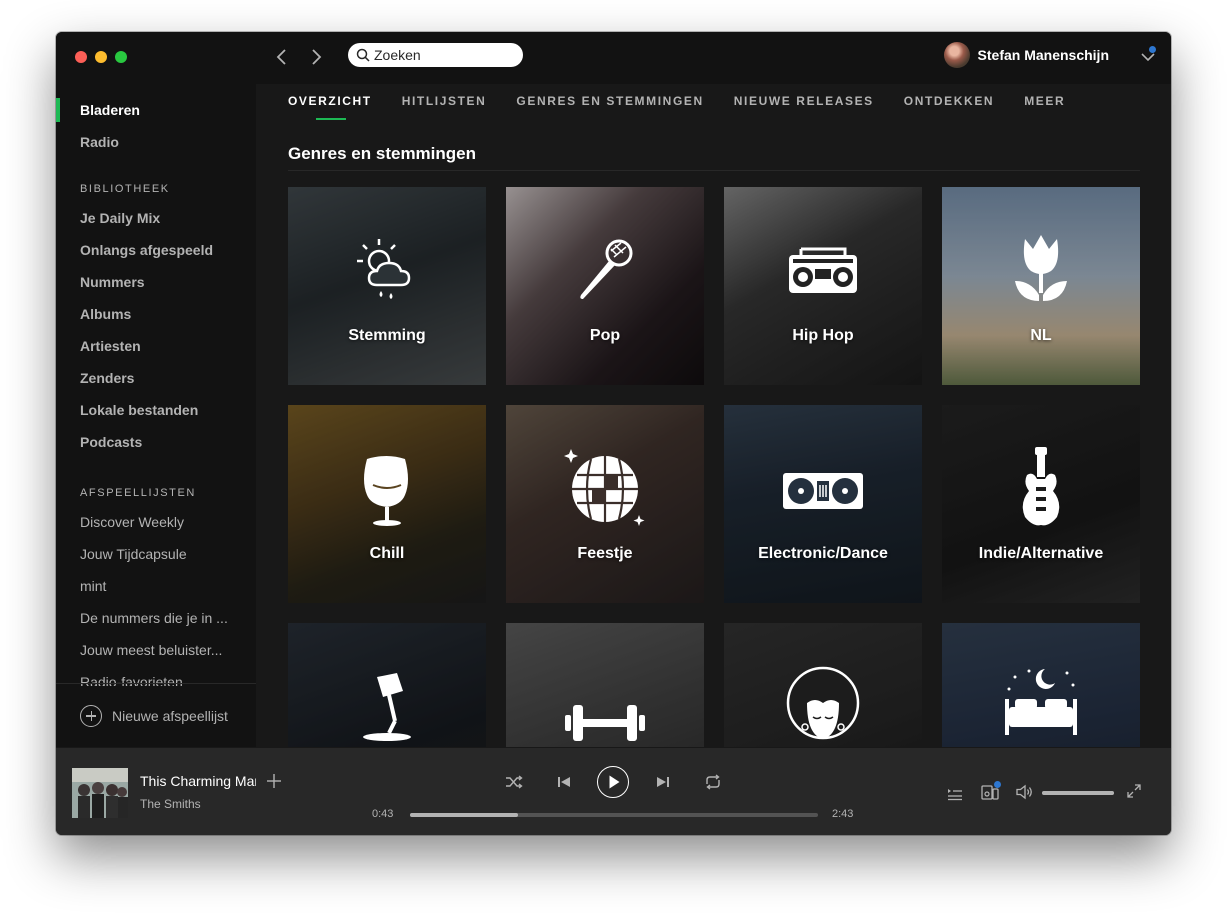 This screenshot has height=915, width=1227. I want to click on shuffle-icon, so click(514, 782).